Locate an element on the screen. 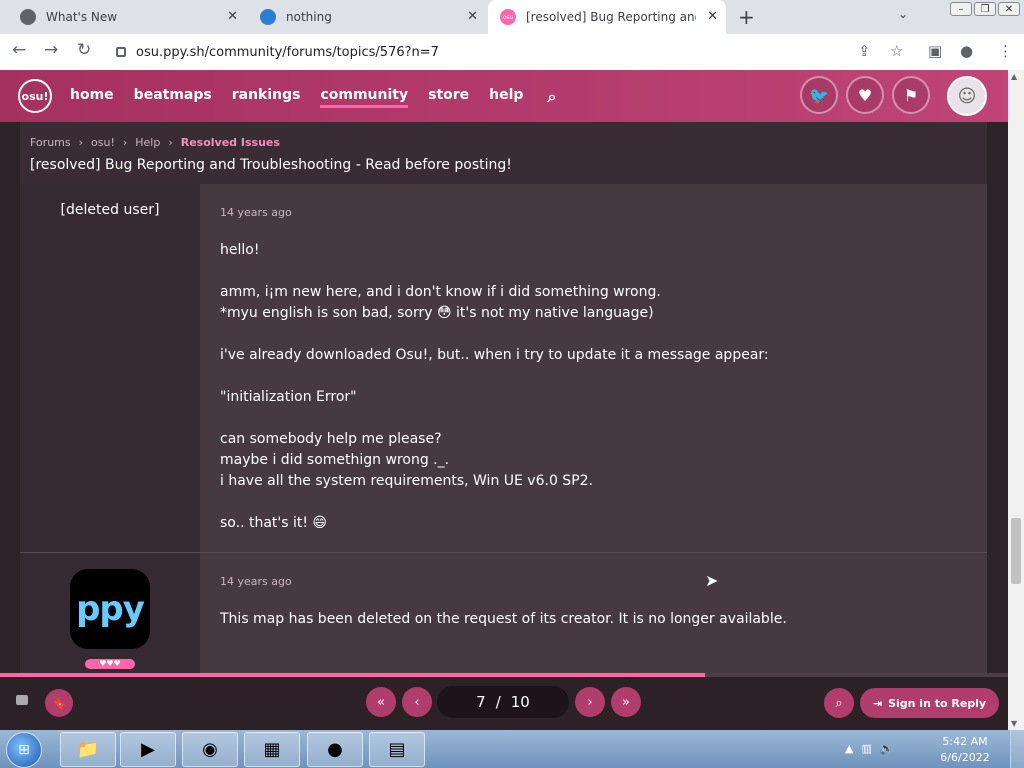  post-line: maybe i did somethign wrong ._. is located at coordinates (335, 460).